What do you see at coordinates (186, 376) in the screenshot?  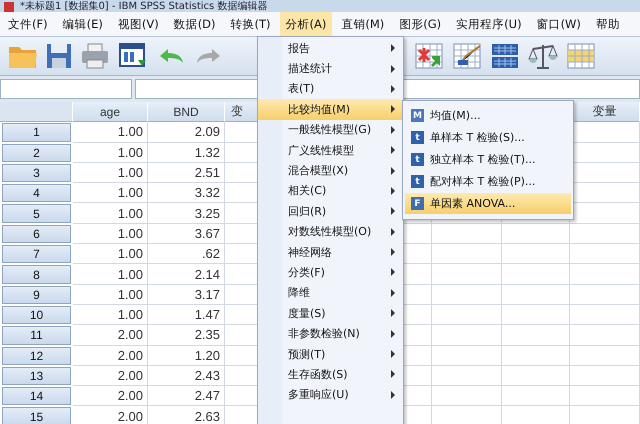 I see `table-cell: 2.43` at bounding box center [186, 376].